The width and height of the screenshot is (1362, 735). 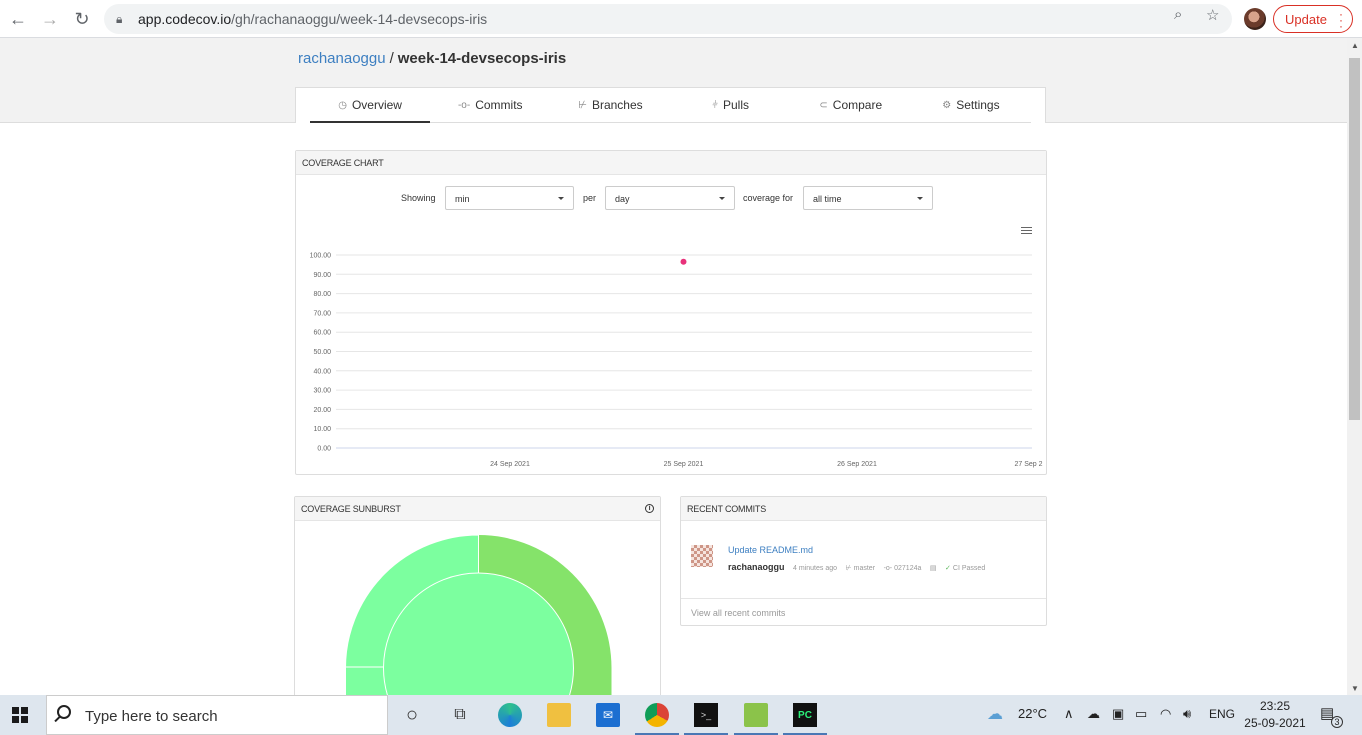 What do you see at coordinates (1069, 714) in the screenshot?
I see `chevron-up-icon: ∧` at bounding box center [1069, 714].